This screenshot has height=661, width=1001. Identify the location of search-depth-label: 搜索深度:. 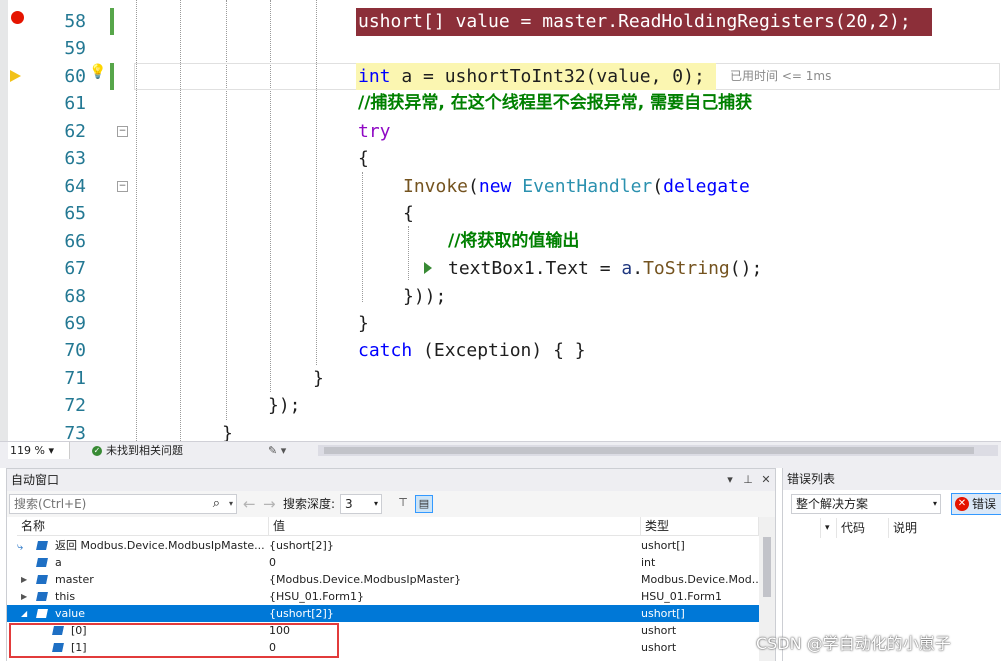
(309, 504).